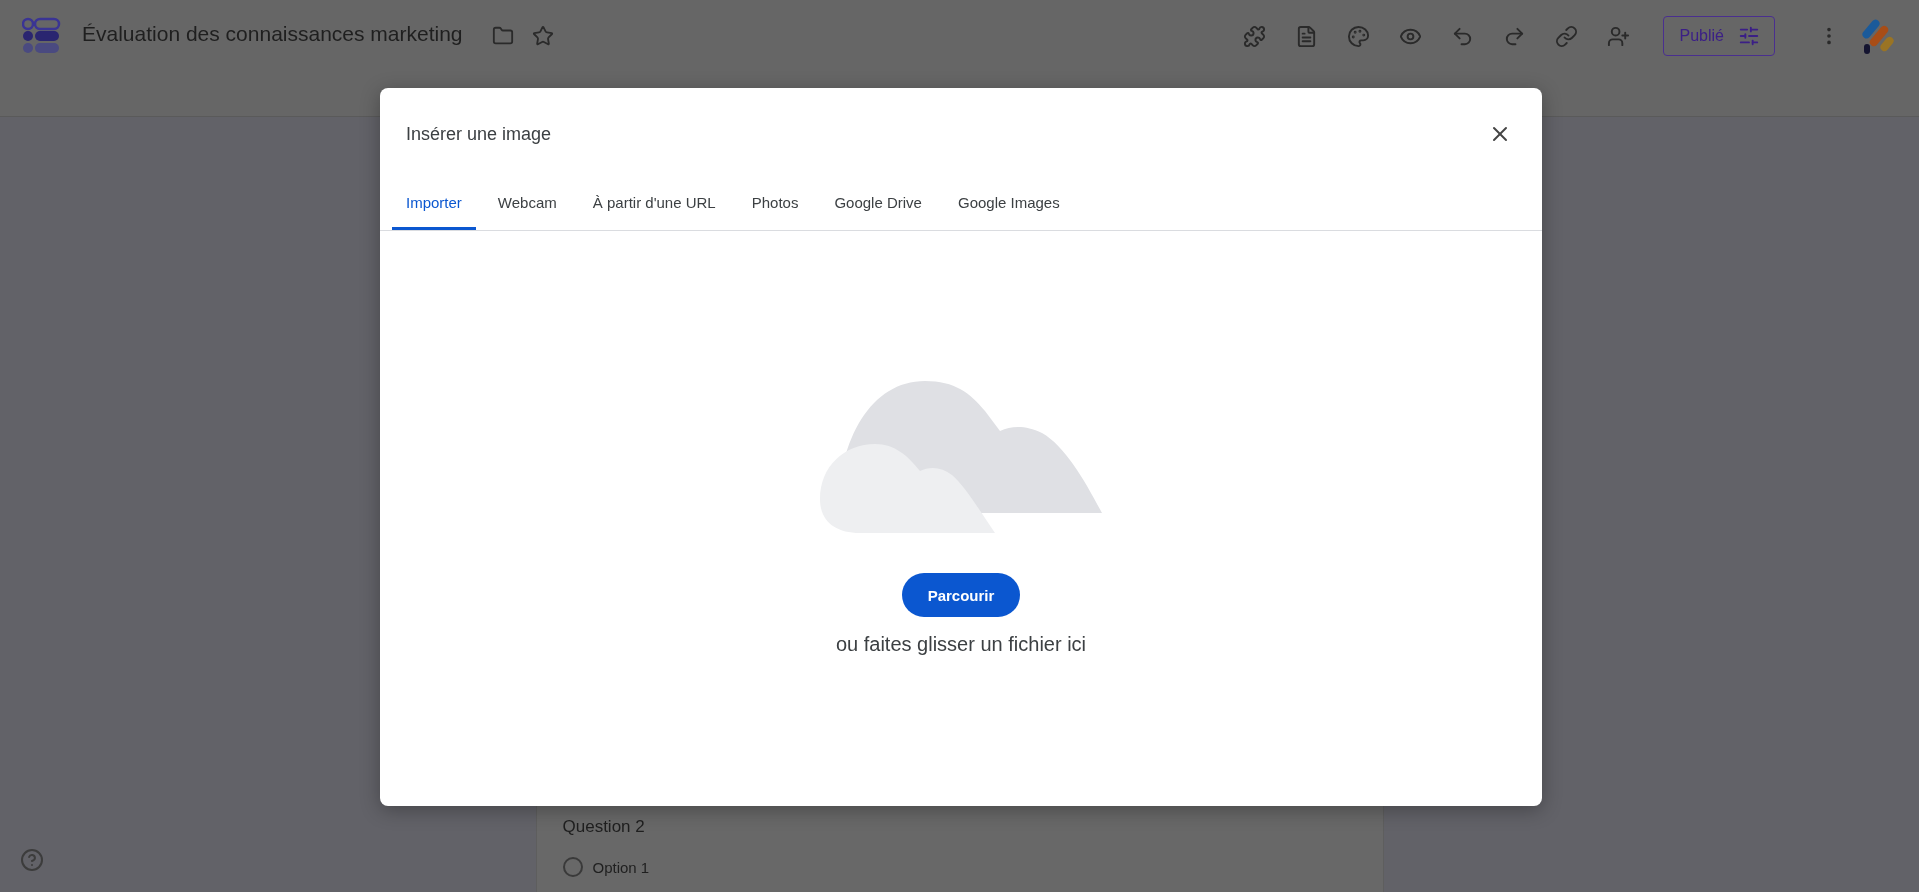 The image size is (1919, 892). Describe the element at coordinates (32, 860) in the screenshot. I see `help-icon` at that location.